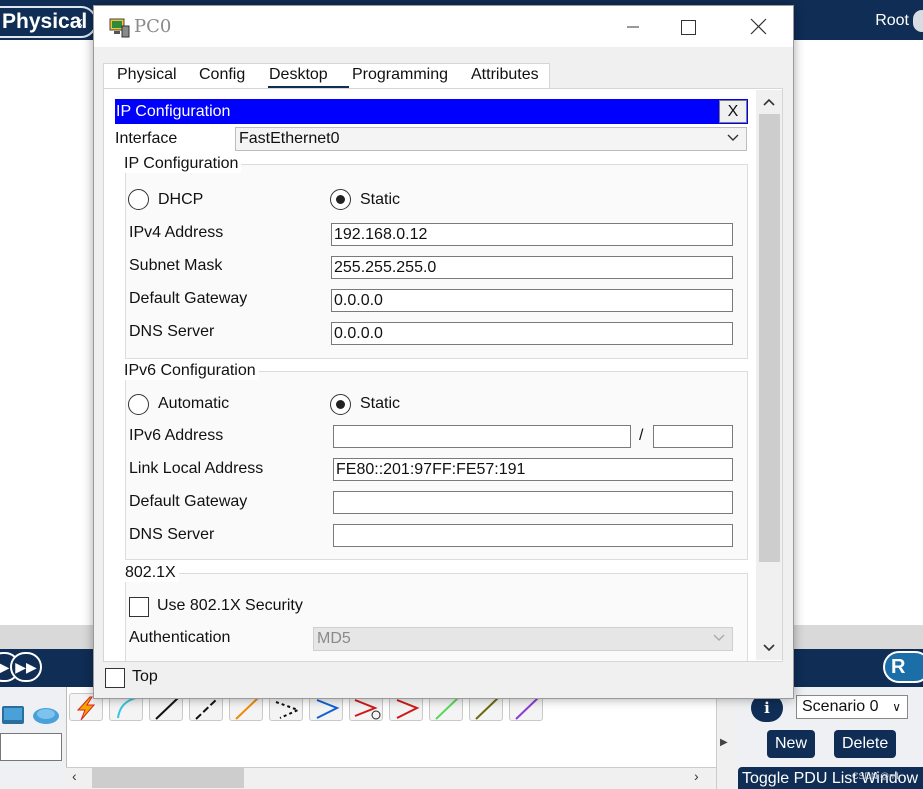 The image size is (923, 789). I want to click on scroll-right-icon: ›, so click(696, 776).